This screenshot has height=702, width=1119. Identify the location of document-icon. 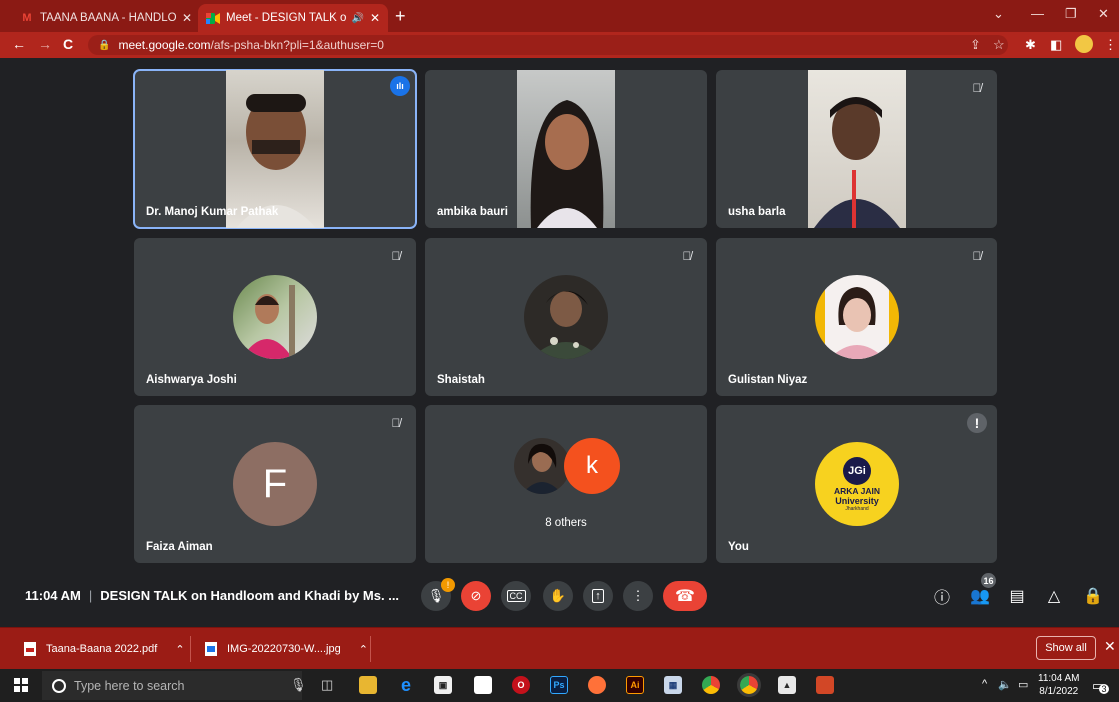
(483, 685).